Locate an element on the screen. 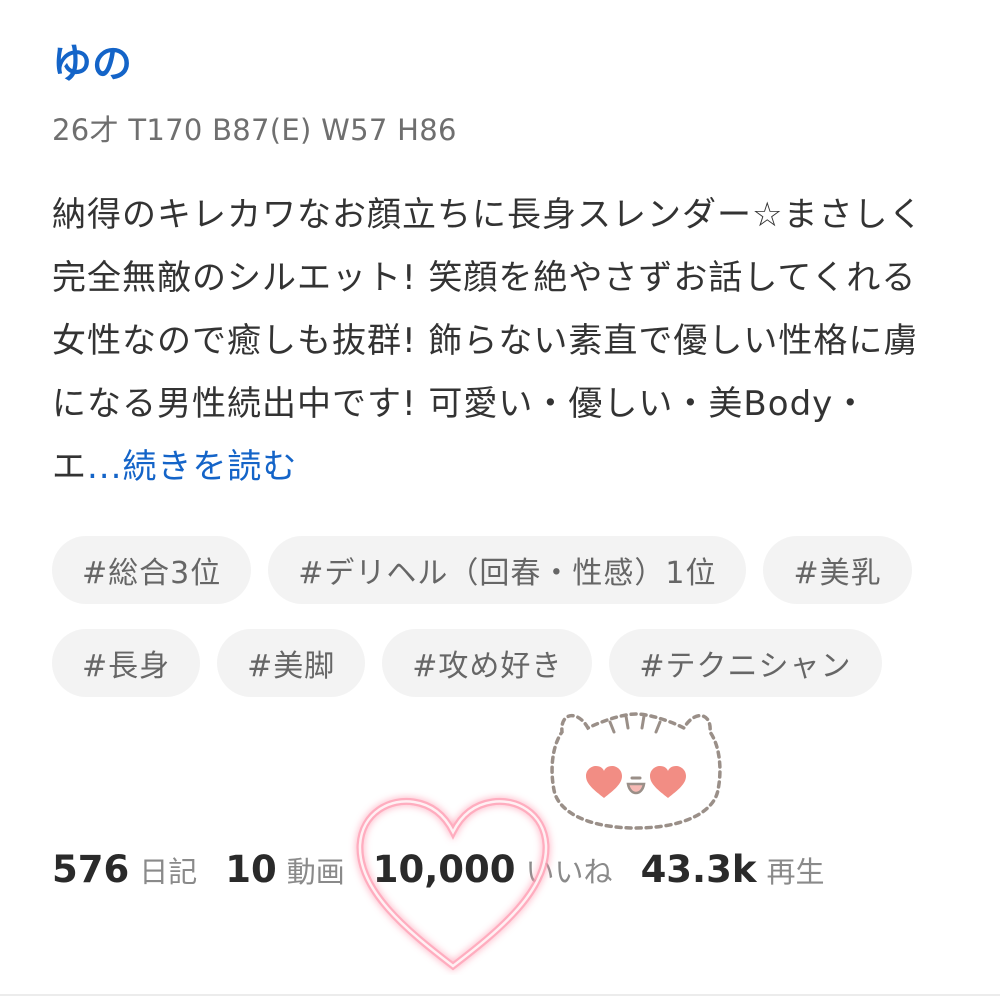 This screenshot has width=1000, height=1000. tag-chip: #テクニシャン is located at coordinates (745, 663).